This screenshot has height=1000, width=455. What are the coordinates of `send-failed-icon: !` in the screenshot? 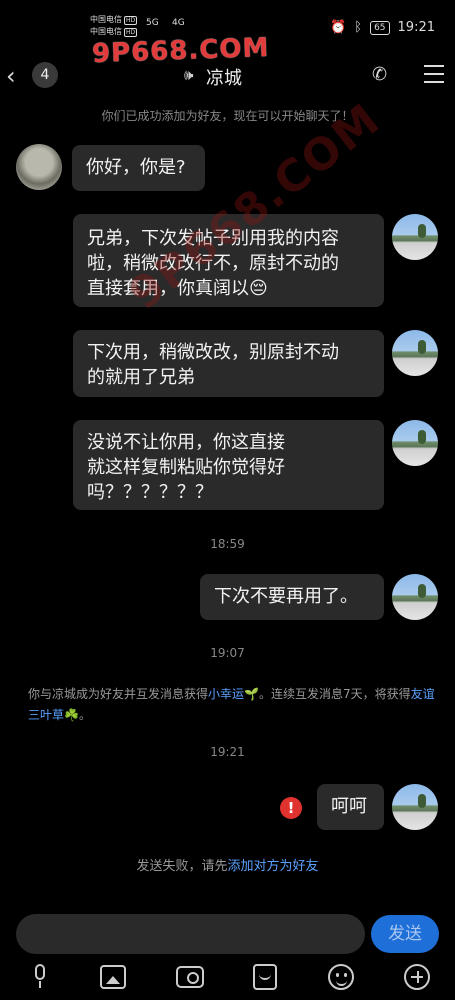 It's located at (291, 808).